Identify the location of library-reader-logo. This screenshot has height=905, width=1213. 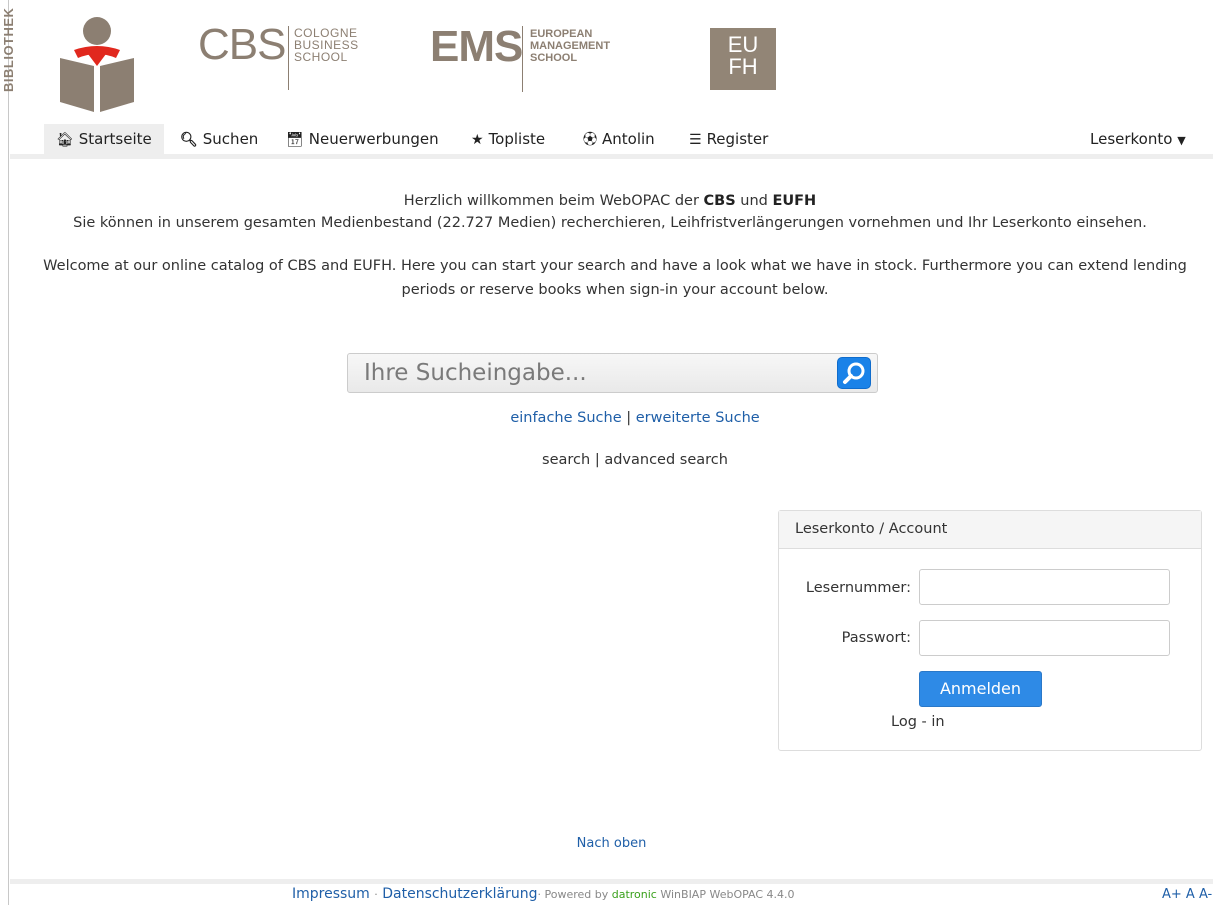
(97, 64).